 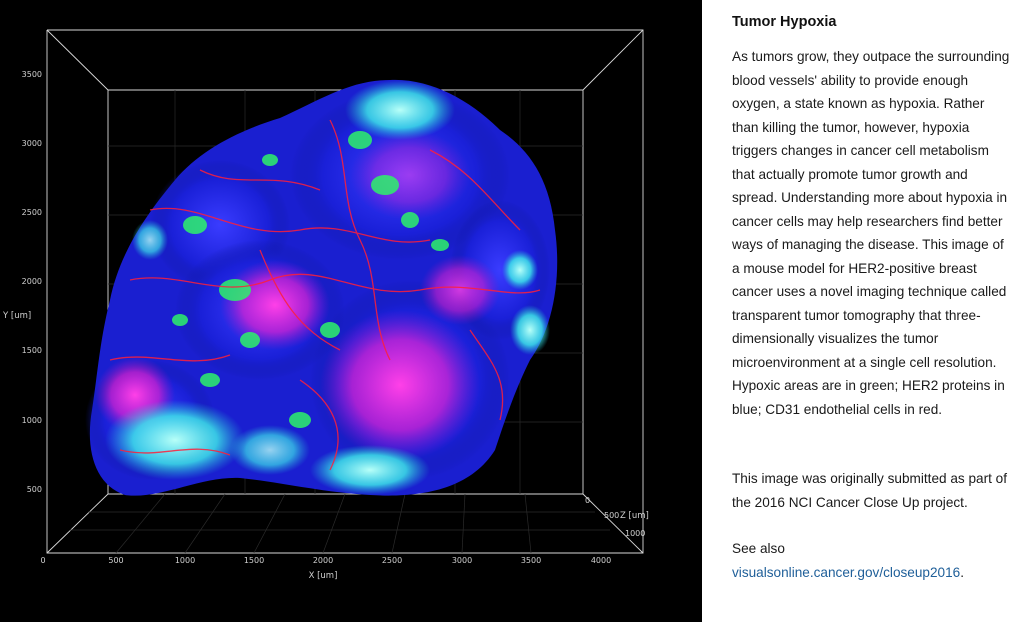 I want to click on article-title: Tumor Hypoxia, so click(x=784, y=22).